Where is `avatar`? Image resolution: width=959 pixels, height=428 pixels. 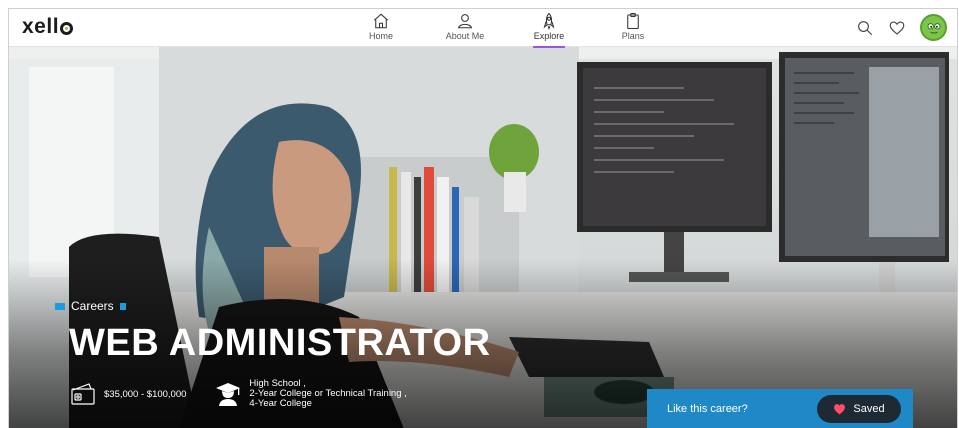 avatar is located at coordinates (933, 27).